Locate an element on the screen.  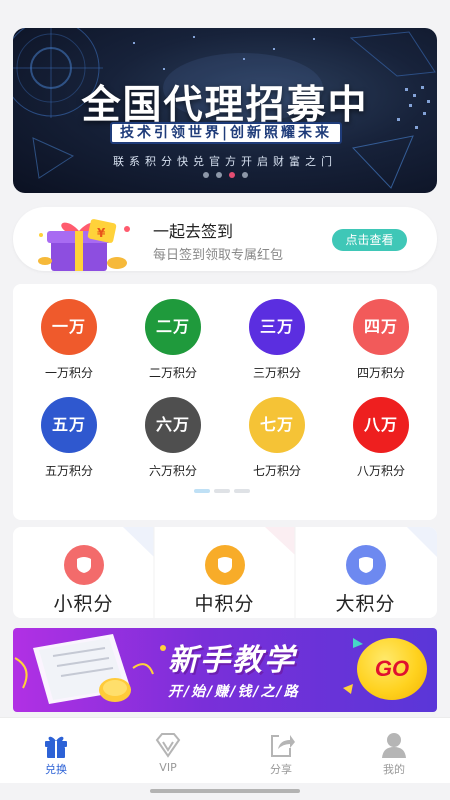
point-item-80k: 八万 八万积分 is located at coordinates (381, 438).